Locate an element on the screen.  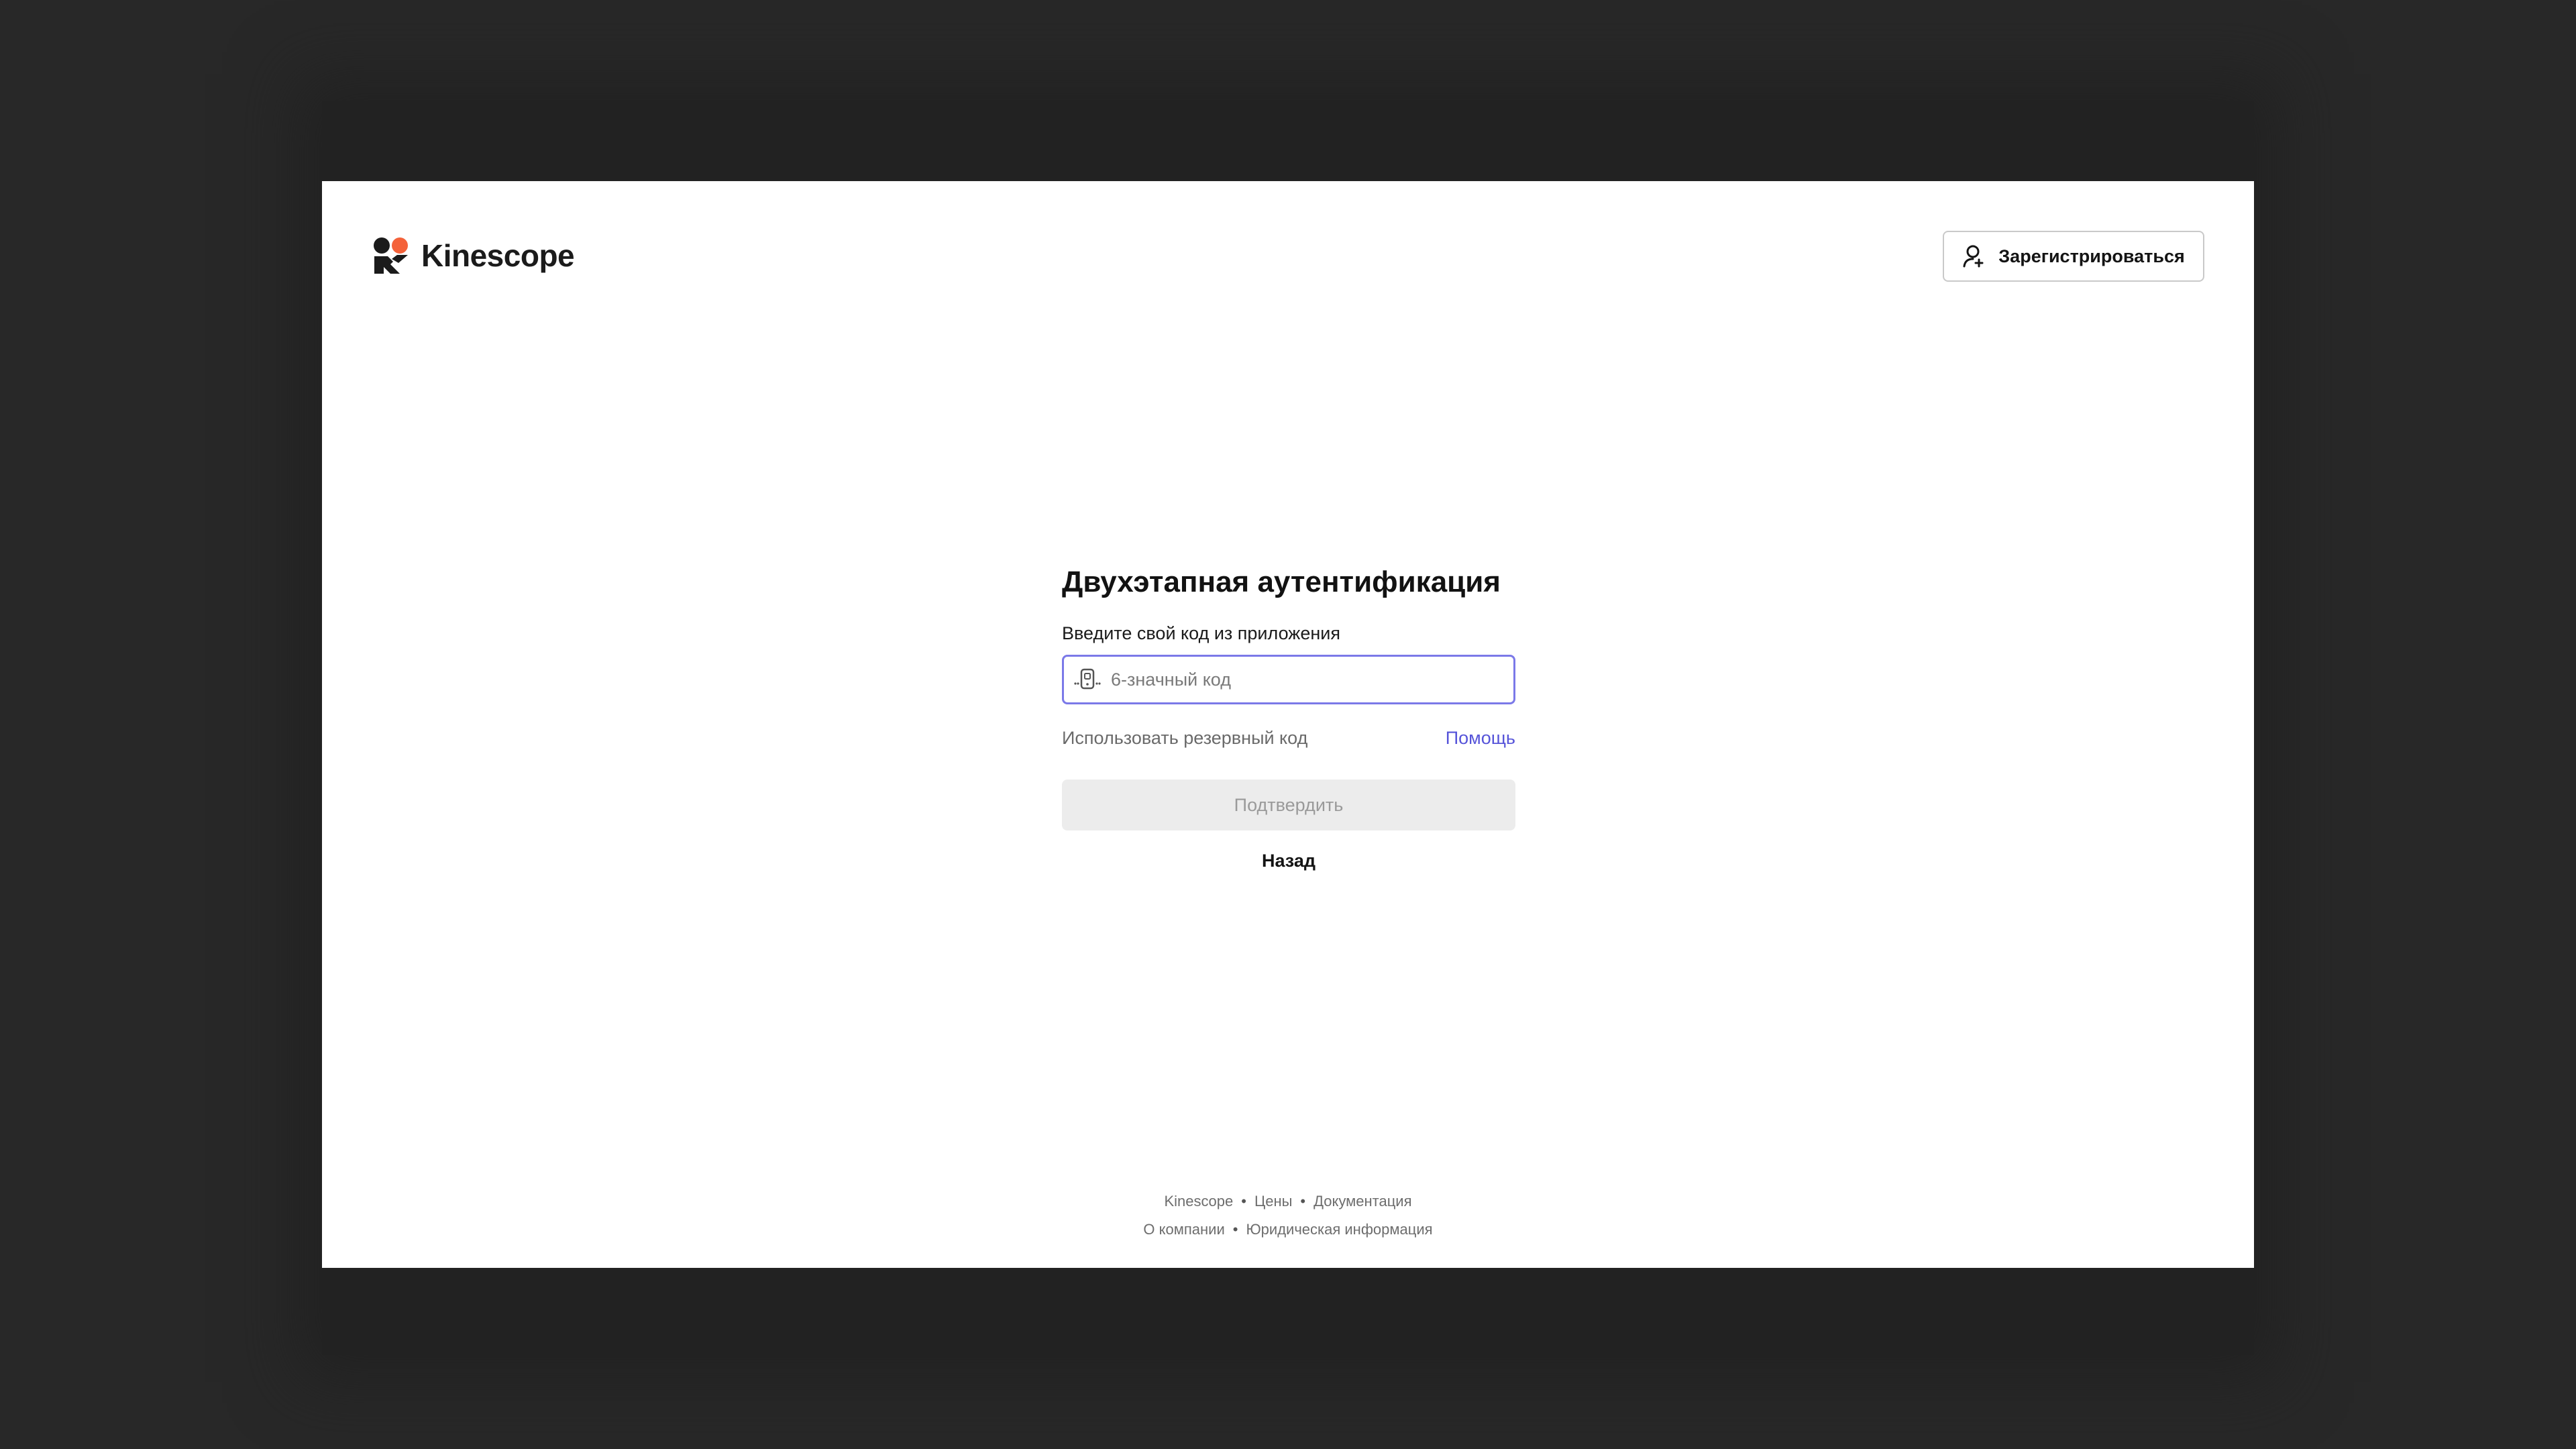
footer-link-legal: Юридическая информация is located at coordinates (1339, 1229).